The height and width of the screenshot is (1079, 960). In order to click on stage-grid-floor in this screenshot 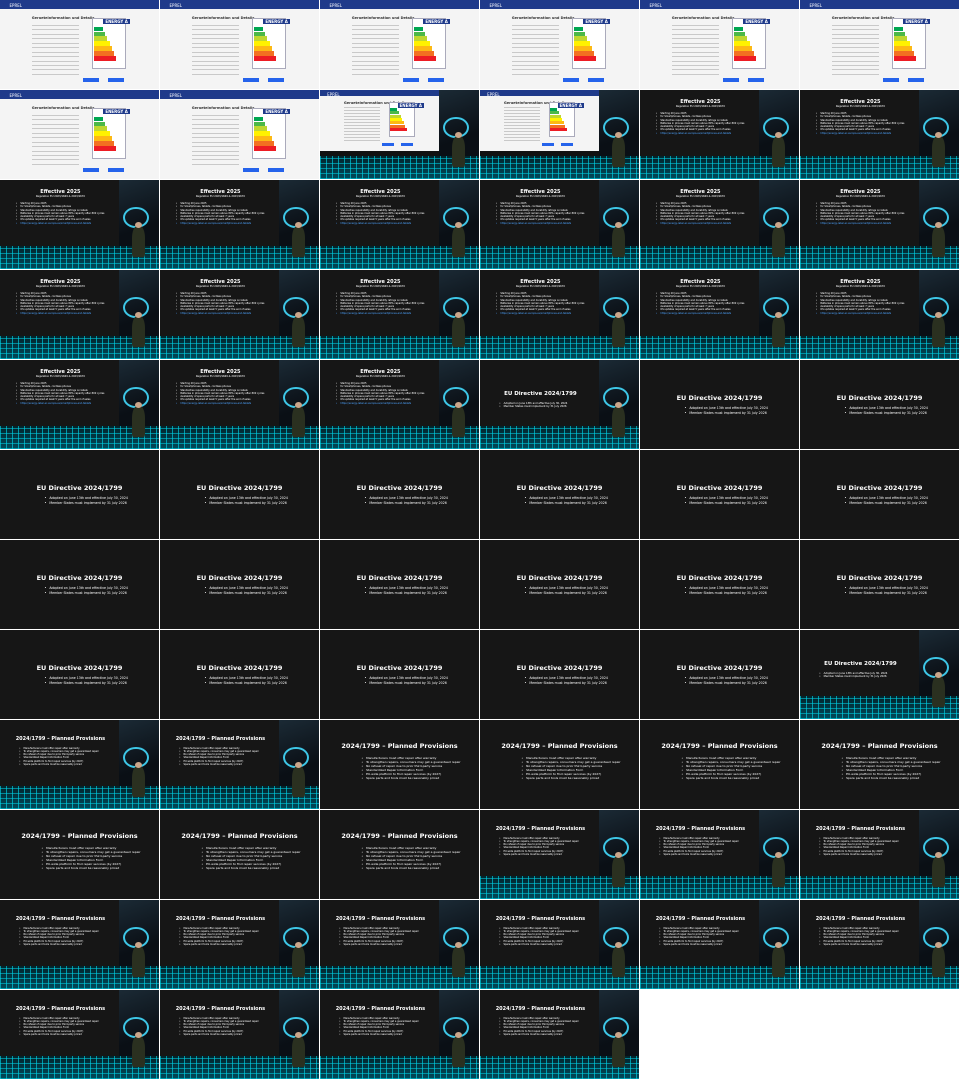, I will do `click(559, 167)`.